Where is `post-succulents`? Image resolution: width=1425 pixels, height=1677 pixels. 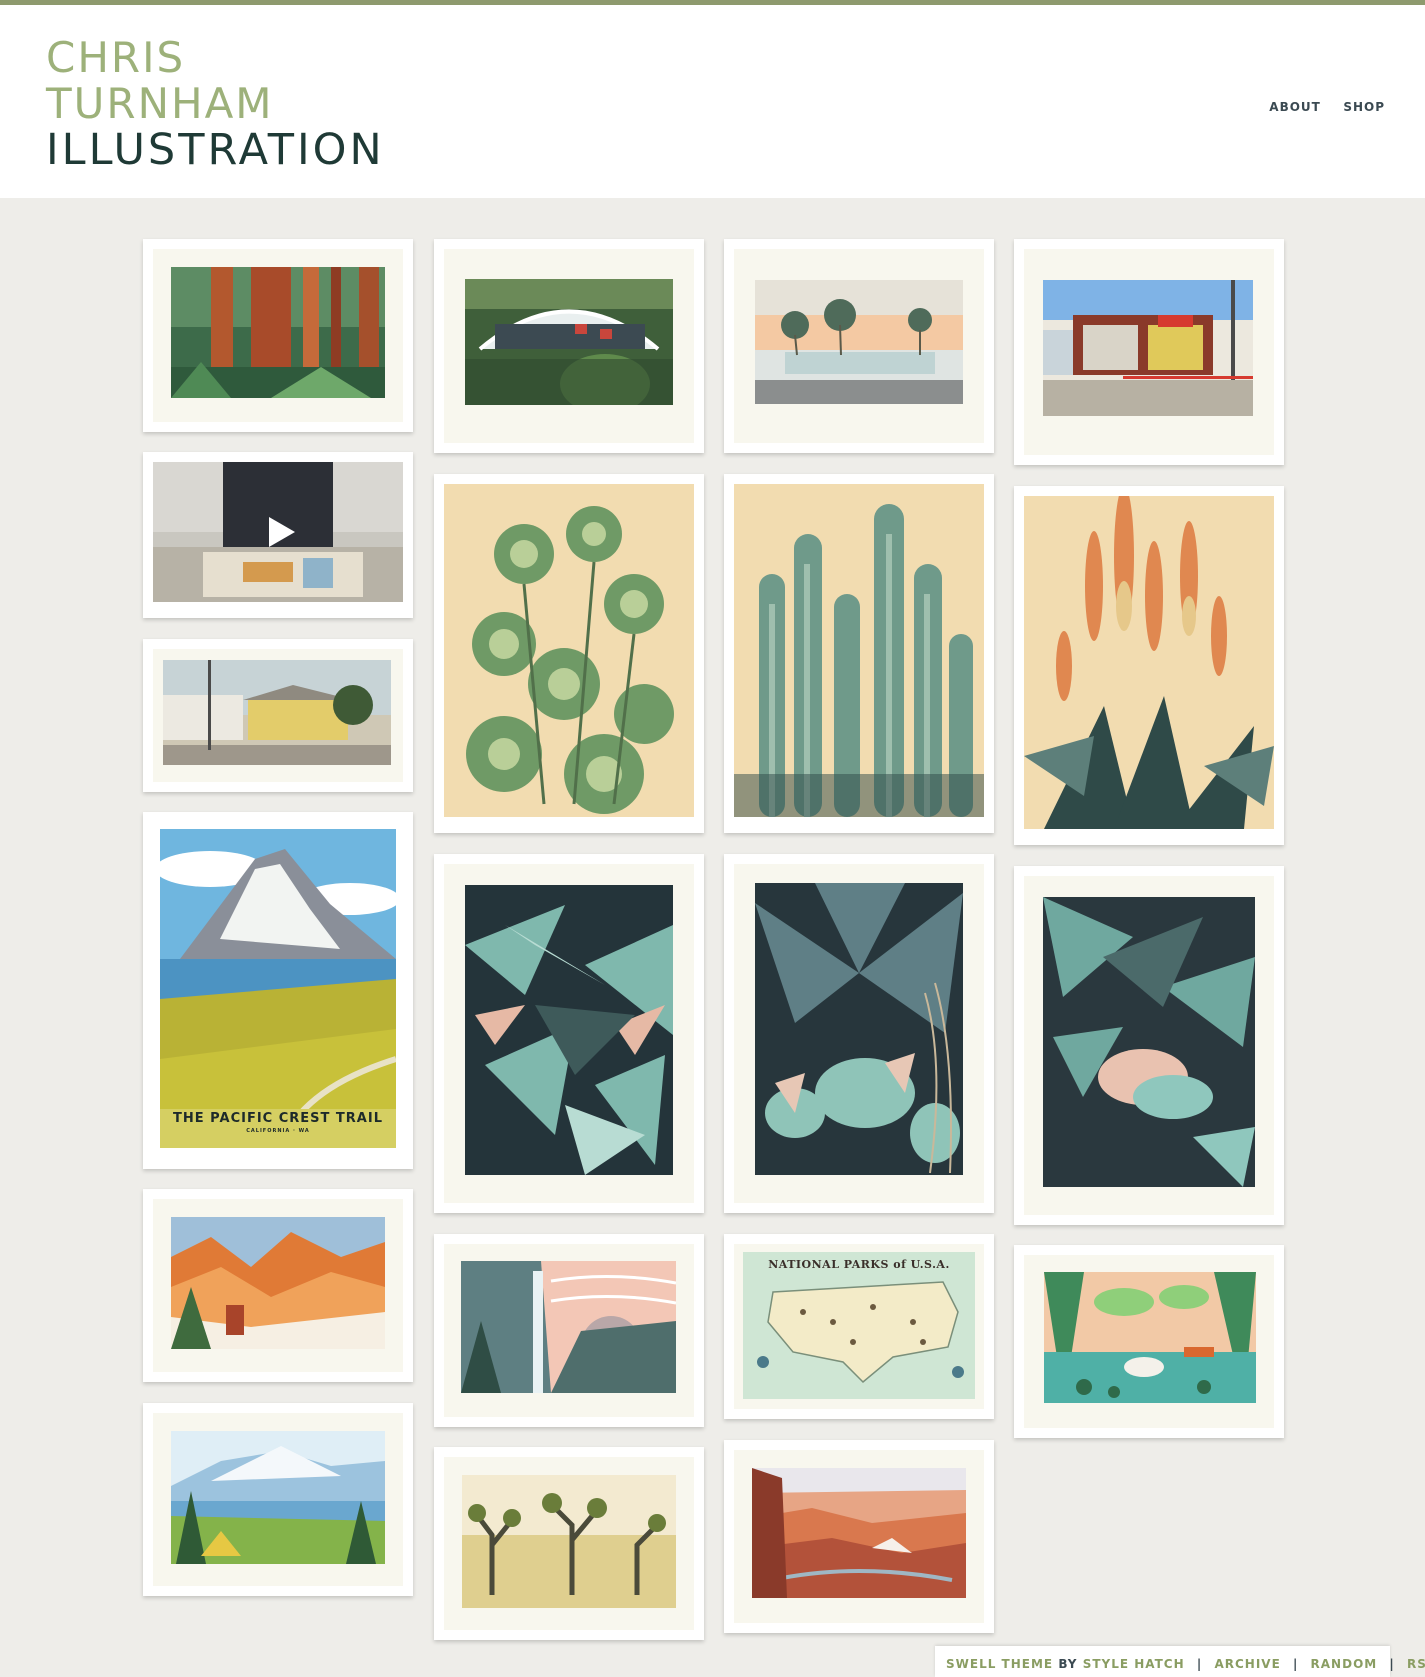
post-succulents is located at coordinates (569, 653).